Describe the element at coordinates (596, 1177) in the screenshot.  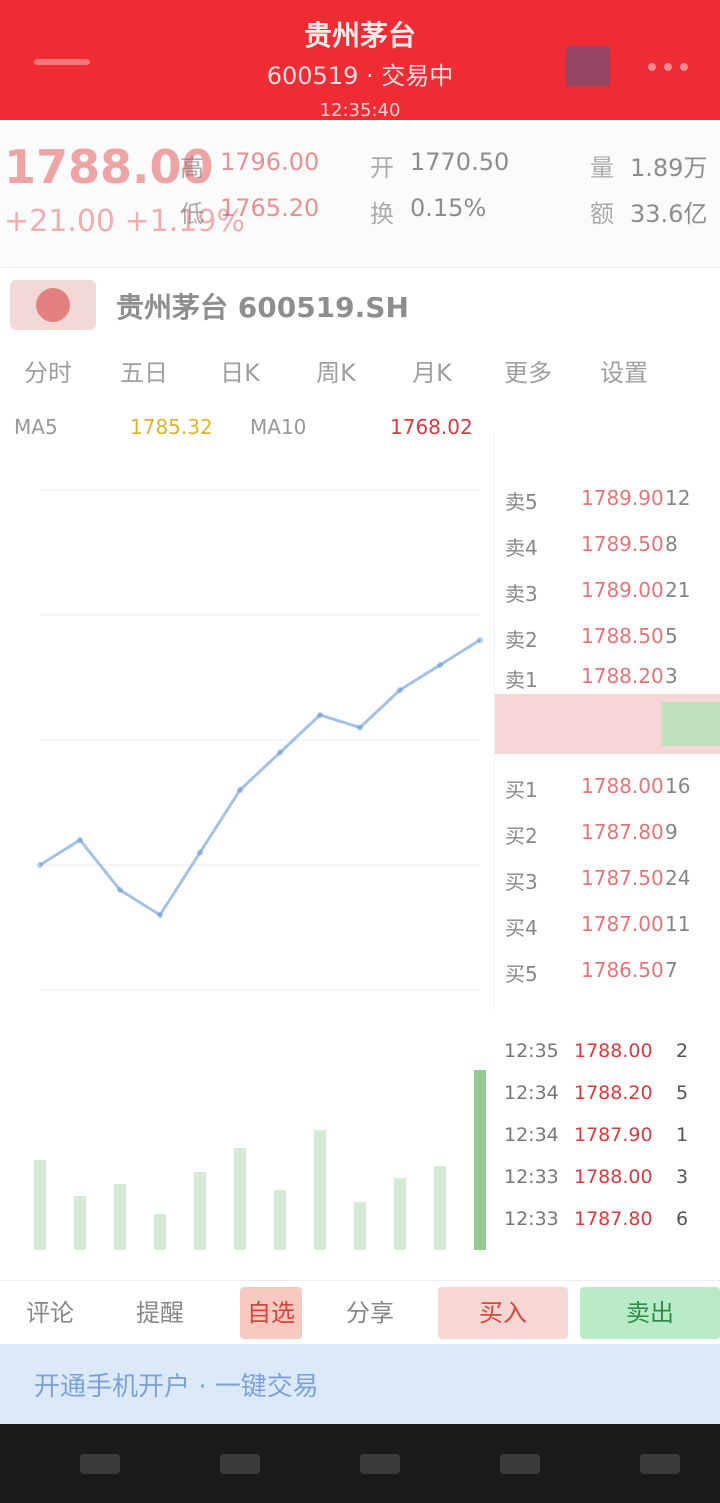
I see `tick-row: 12:33 1788.00 3` at that location.